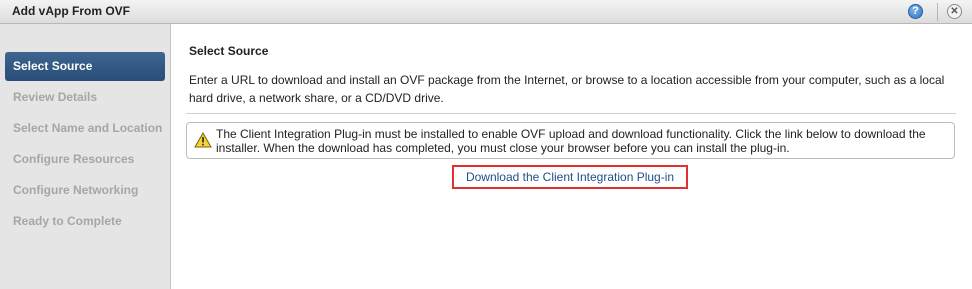 The image size is (972, 289). What do you see at coordinates (74, 159) in the screenshot?
I see `step-configure-resources: Configure Resources` at bounding box center [74, 159].